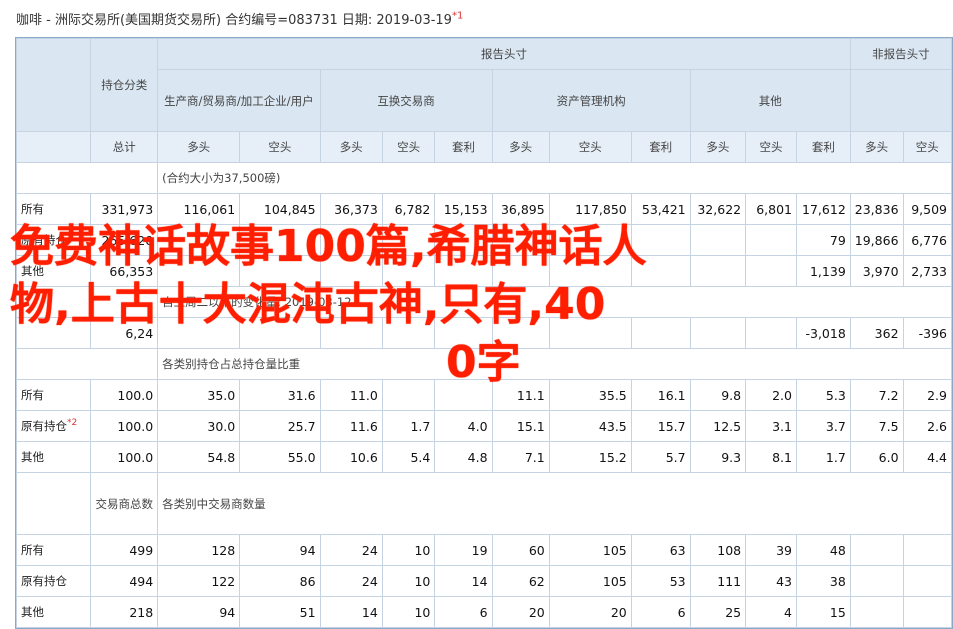 This screenshot has height=629, width=953. What do you see at coordinates (718, 581) in the screenshot?
I see `cell: 111` at bounding box center [718, 581].